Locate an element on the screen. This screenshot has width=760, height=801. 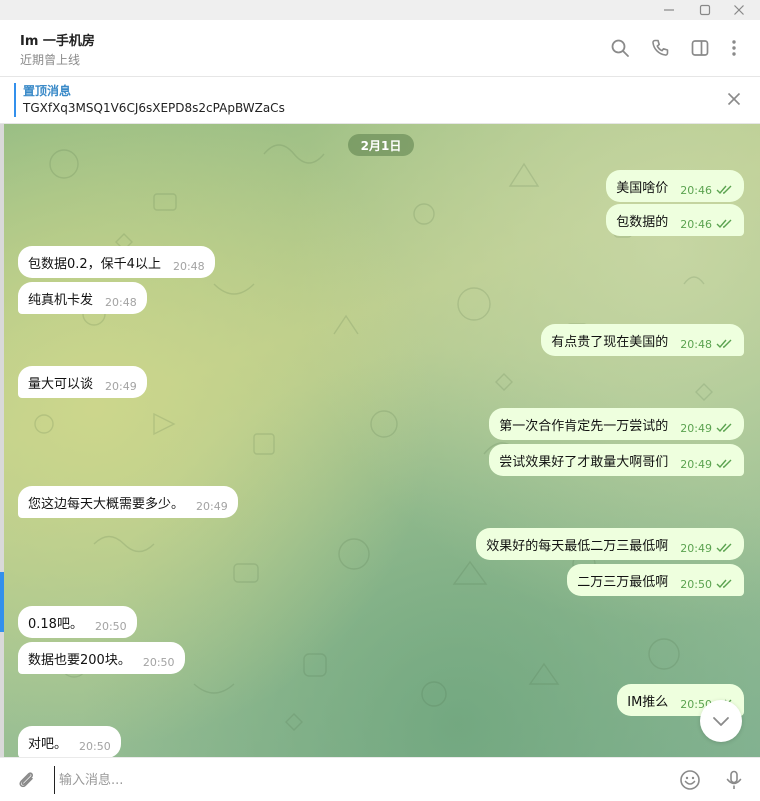
message-outgoing: 包数据的 20:46 is located at coordinates (675, 220).